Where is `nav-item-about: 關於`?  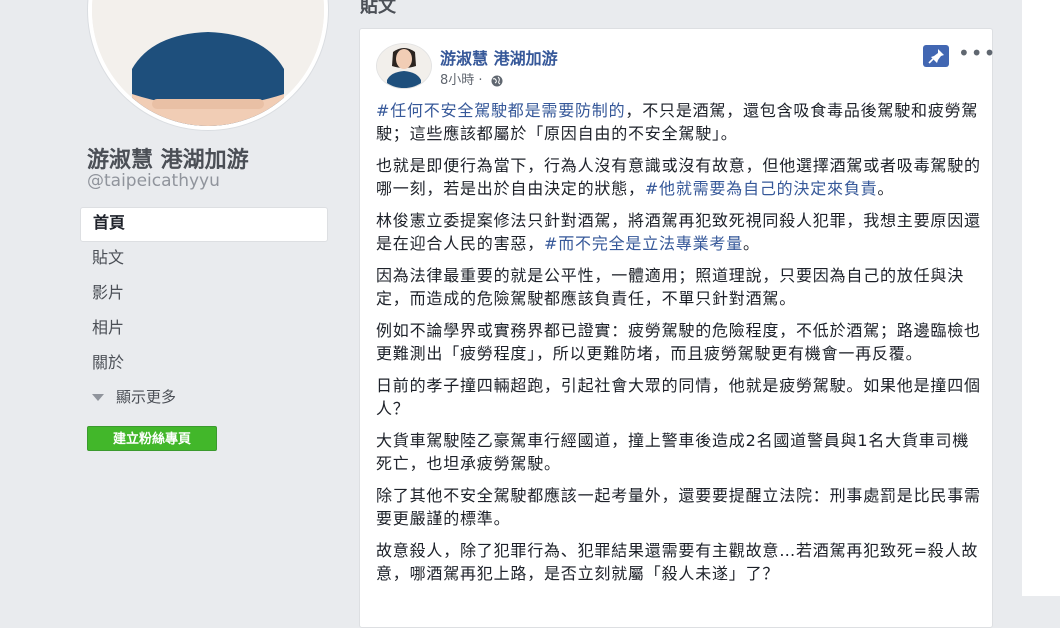 nav-item-about: 關於 is located at coordinates (204, 364).